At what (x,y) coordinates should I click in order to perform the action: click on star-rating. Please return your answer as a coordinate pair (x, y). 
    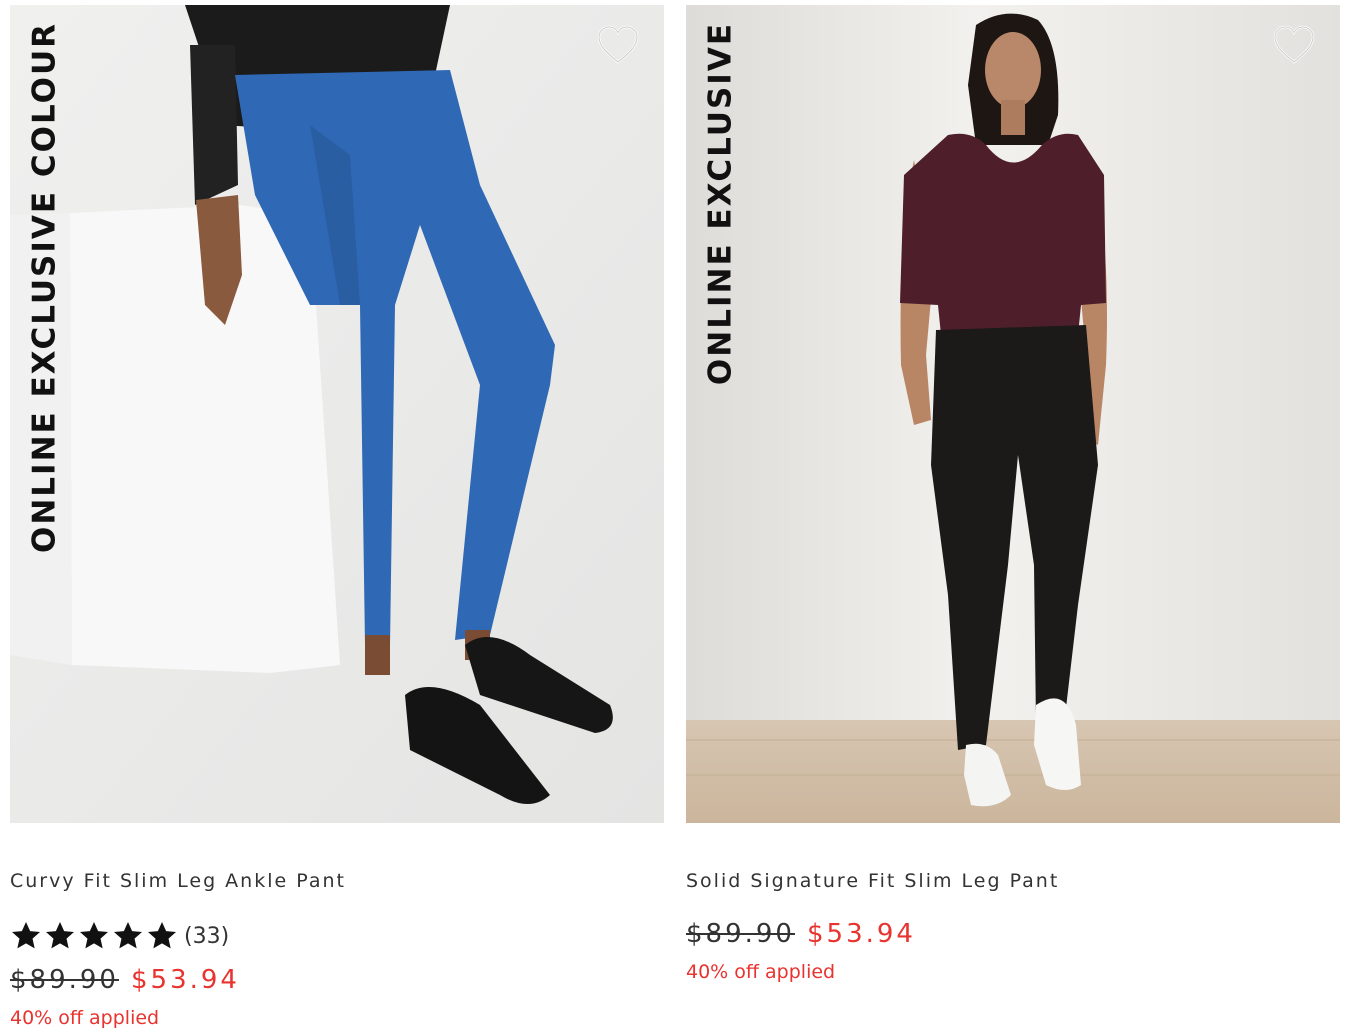
    Looking at the image, I should click on (94, 936).